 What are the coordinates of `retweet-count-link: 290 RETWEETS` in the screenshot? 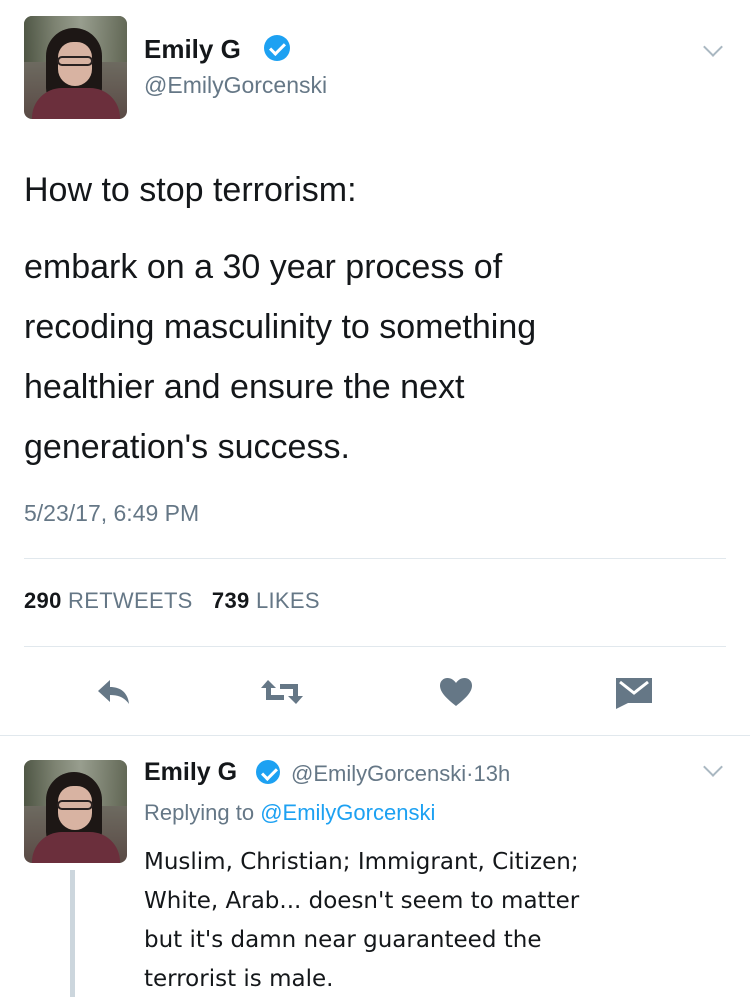 It's located at (108, 600).